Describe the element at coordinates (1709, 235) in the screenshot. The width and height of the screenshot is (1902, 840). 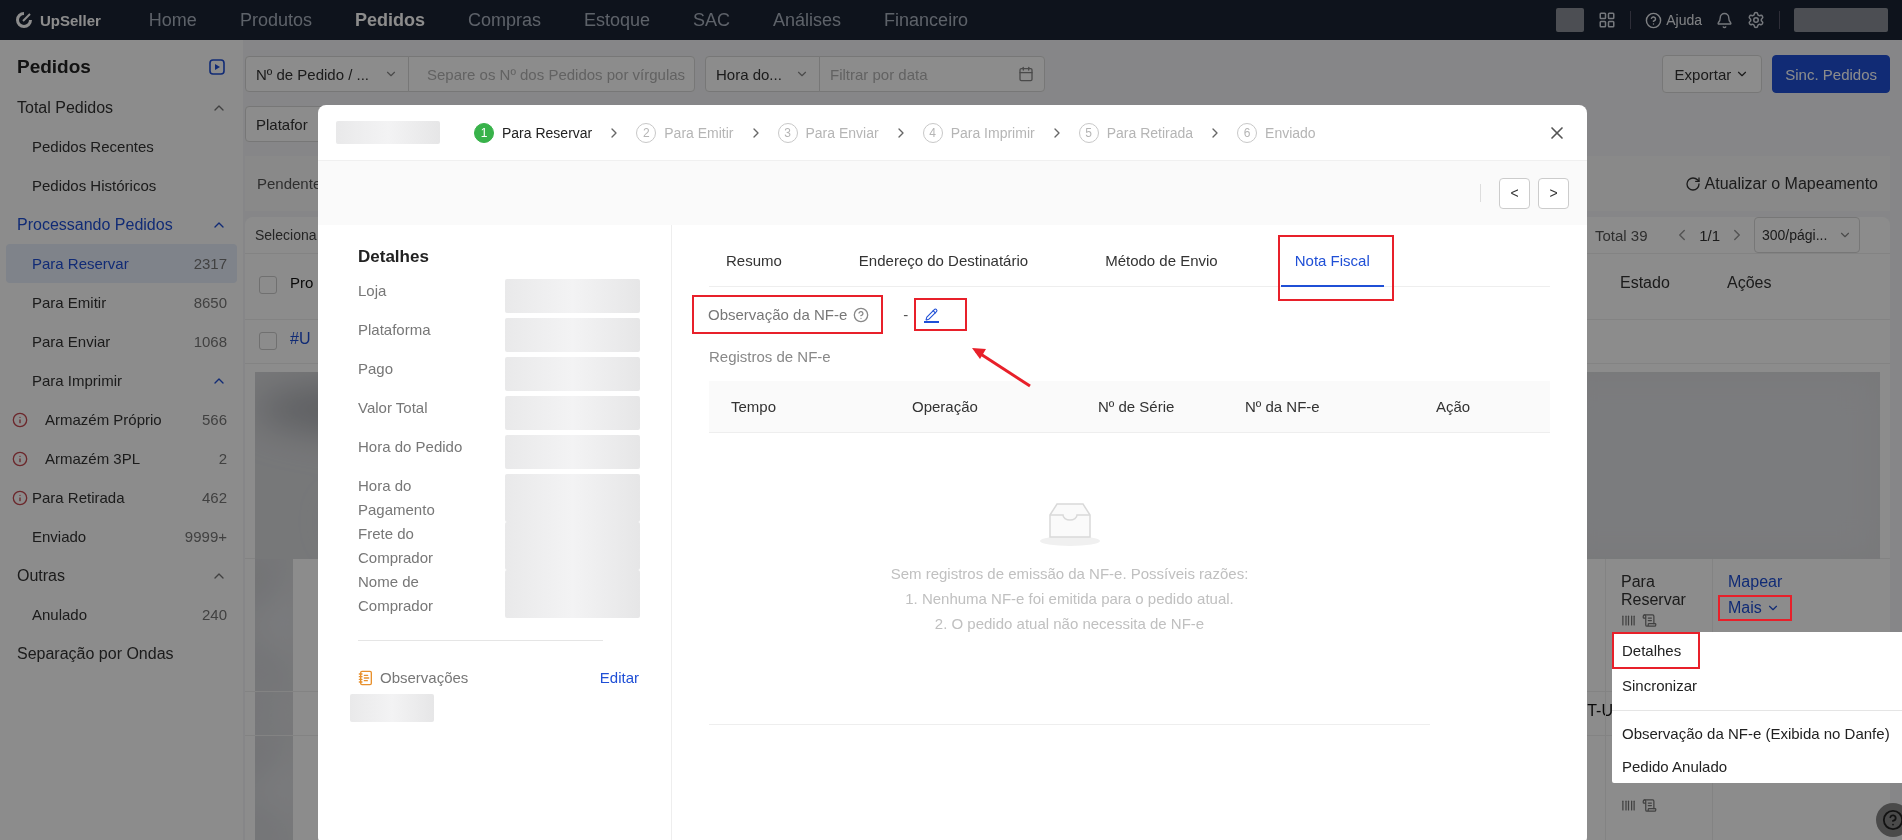
I see `page-indicator: 1/1` at that location.